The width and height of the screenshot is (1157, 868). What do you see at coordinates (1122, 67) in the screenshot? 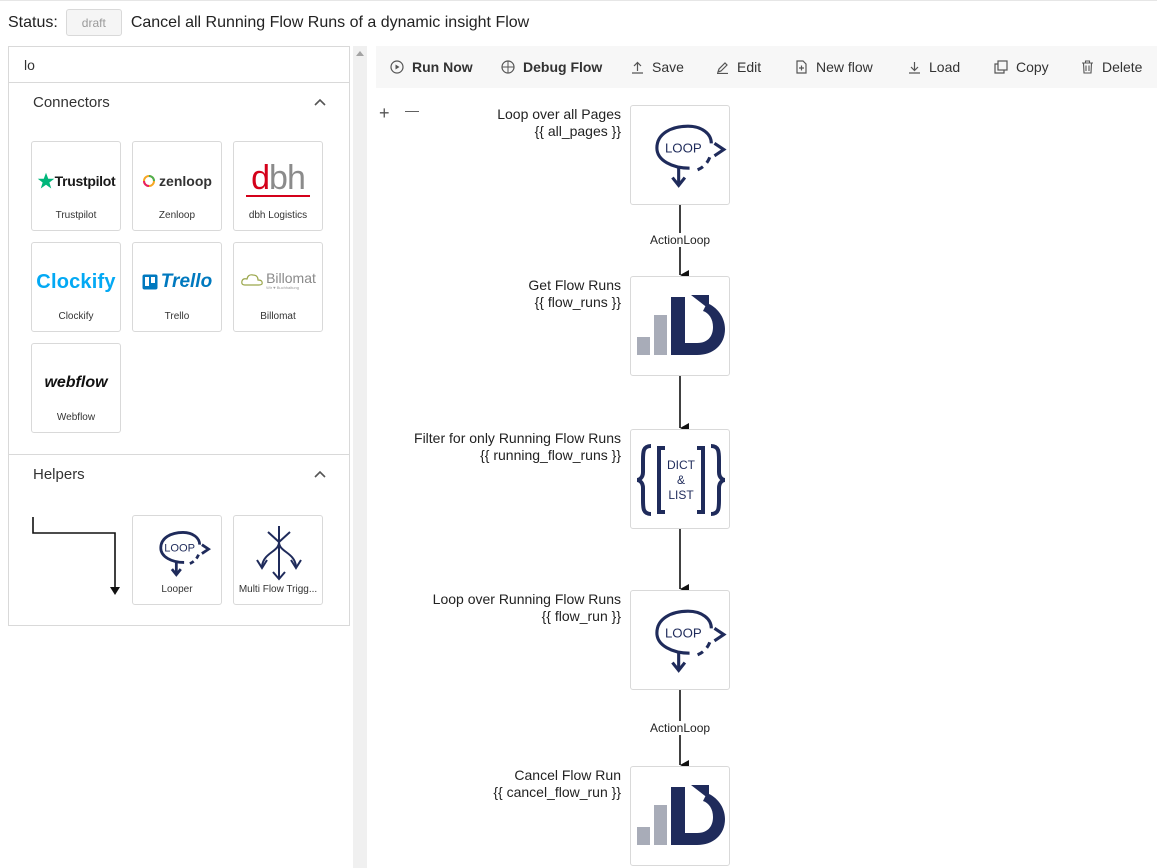
I see `delete-label: Delete` at bounding box center [1122, 67].